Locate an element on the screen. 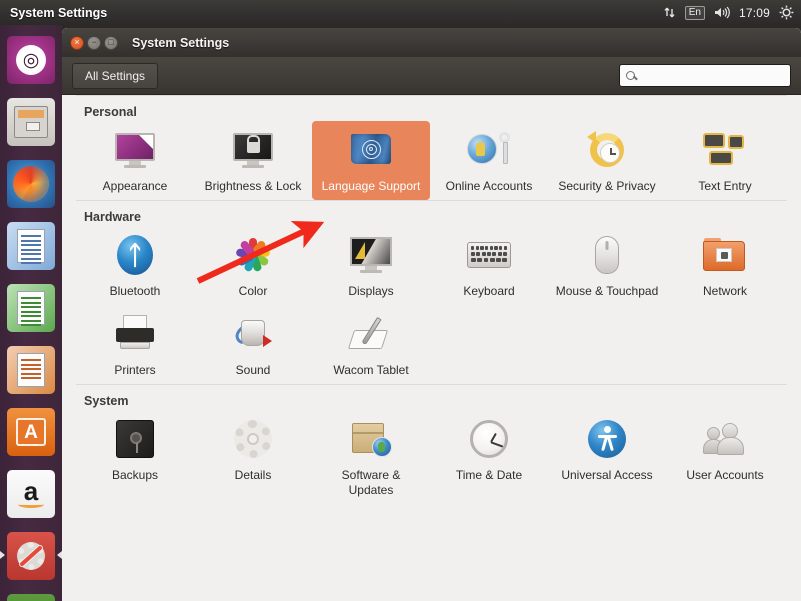  search-input is located at coordinates (712, 75).